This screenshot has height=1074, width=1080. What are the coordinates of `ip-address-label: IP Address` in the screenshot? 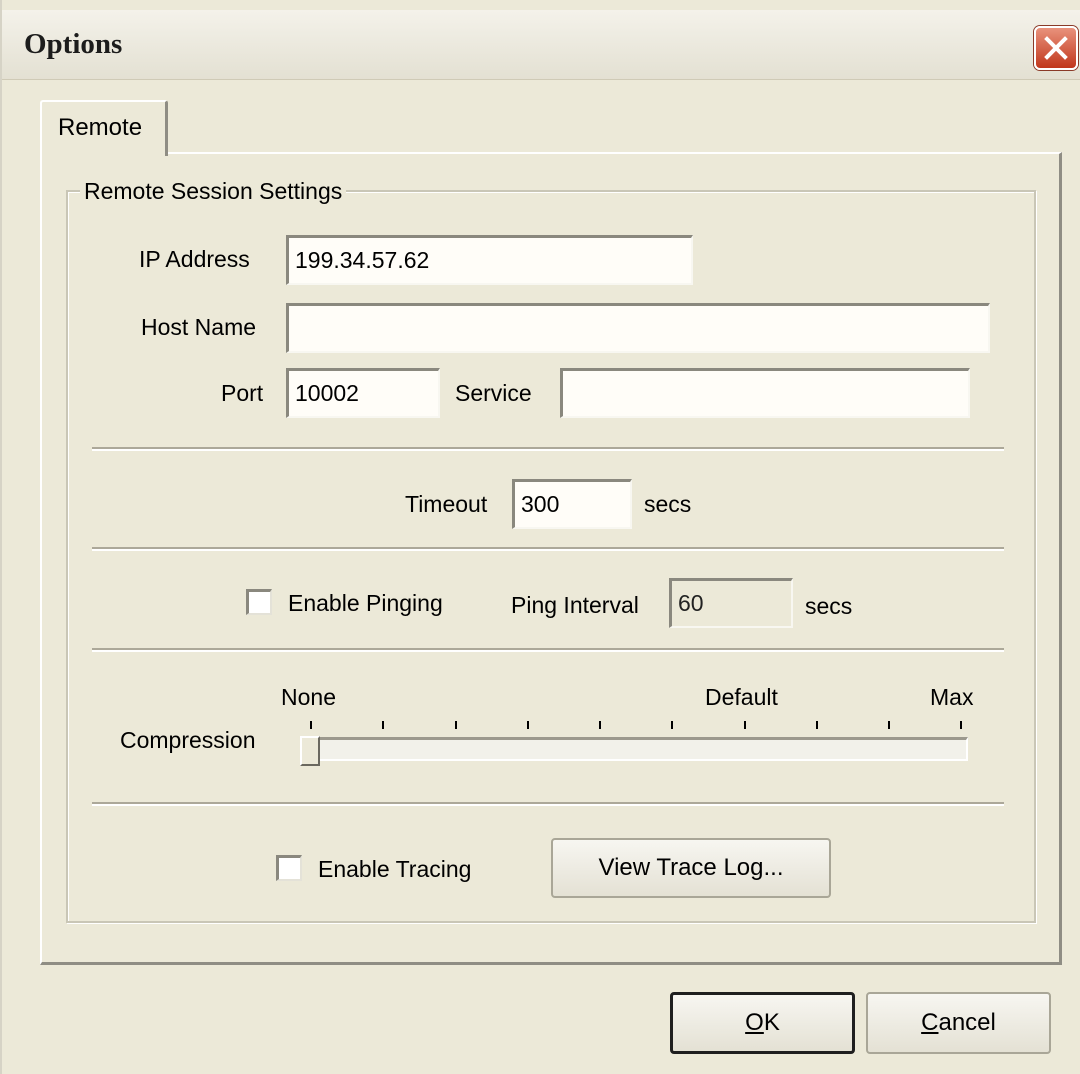 It's located at (194, 259).